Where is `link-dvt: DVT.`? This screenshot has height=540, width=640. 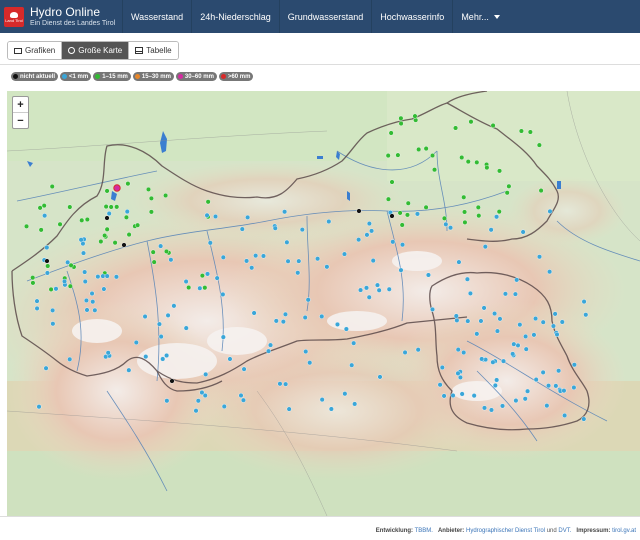
link-dvt: DVT. is located at coordinates (564, 531).